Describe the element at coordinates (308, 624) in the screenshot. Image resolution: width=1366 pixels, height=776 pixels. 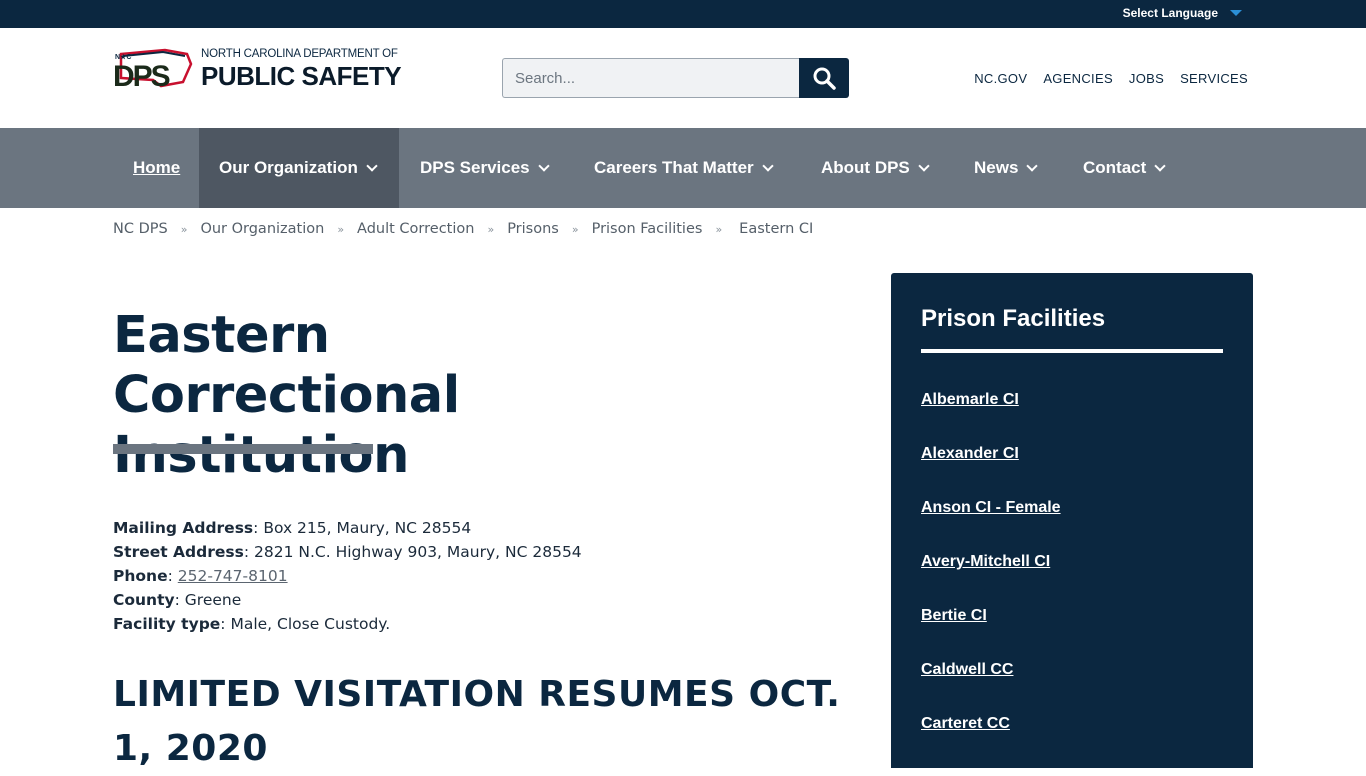
I see `info-value: Male, Close Custody.` at that location.